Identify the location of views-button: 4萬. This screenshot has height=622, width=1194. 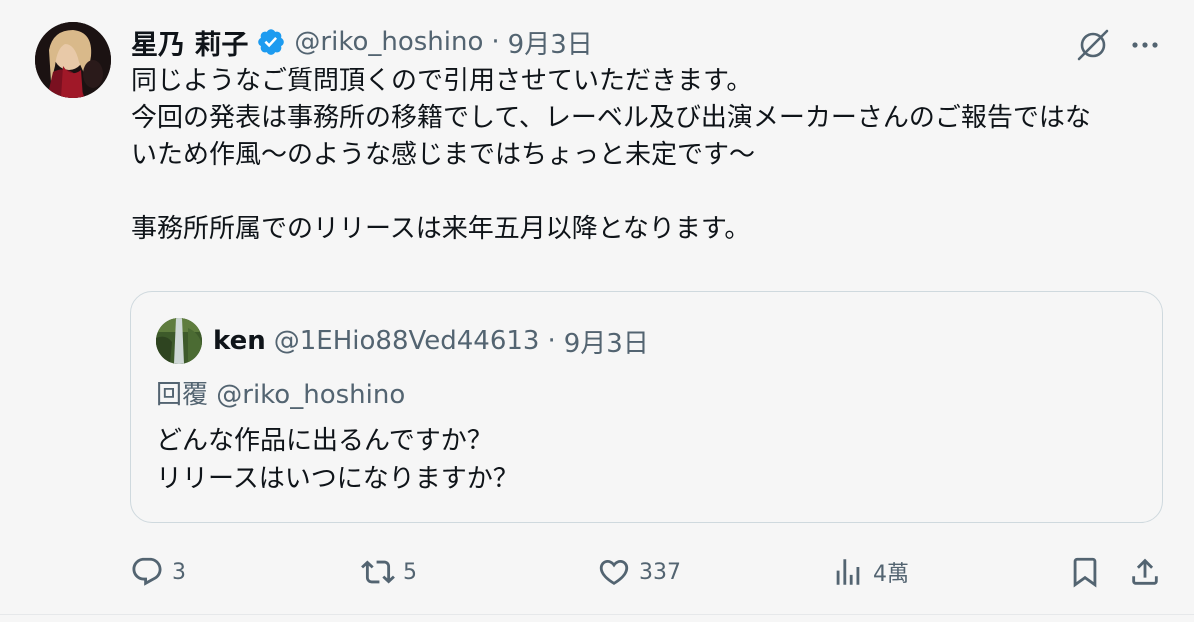
(870, 572).